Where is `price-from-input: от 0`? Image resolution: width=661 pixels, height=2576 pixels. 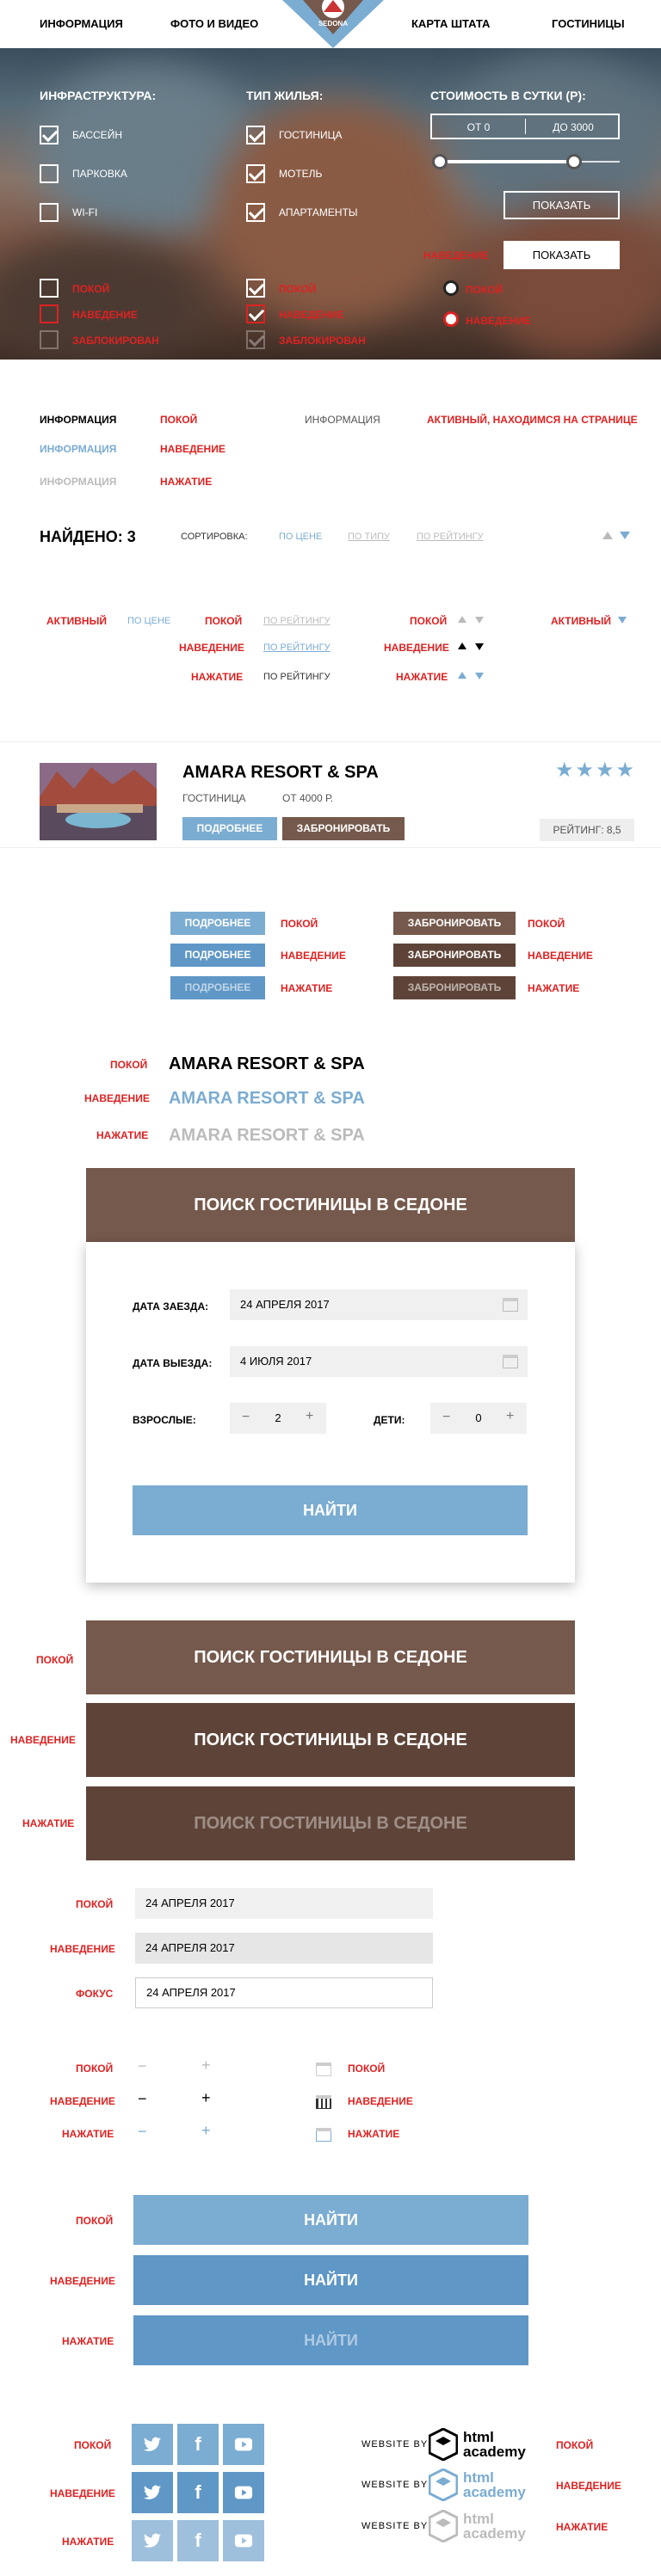 price-from-input: от 0 is located at coordinates (478, 127).